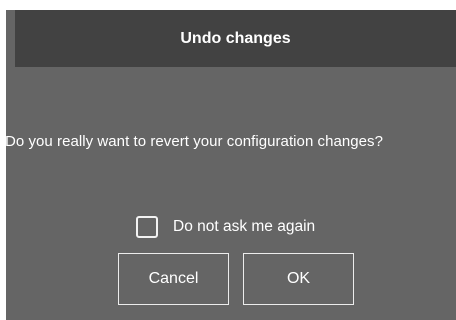 The height and width of the screenshot is (320, 456). What do you see at coordinates (244, 227) in the screenshot?
I see `checkbox-label: Do not ask me again` at bounding box center [244, 227].